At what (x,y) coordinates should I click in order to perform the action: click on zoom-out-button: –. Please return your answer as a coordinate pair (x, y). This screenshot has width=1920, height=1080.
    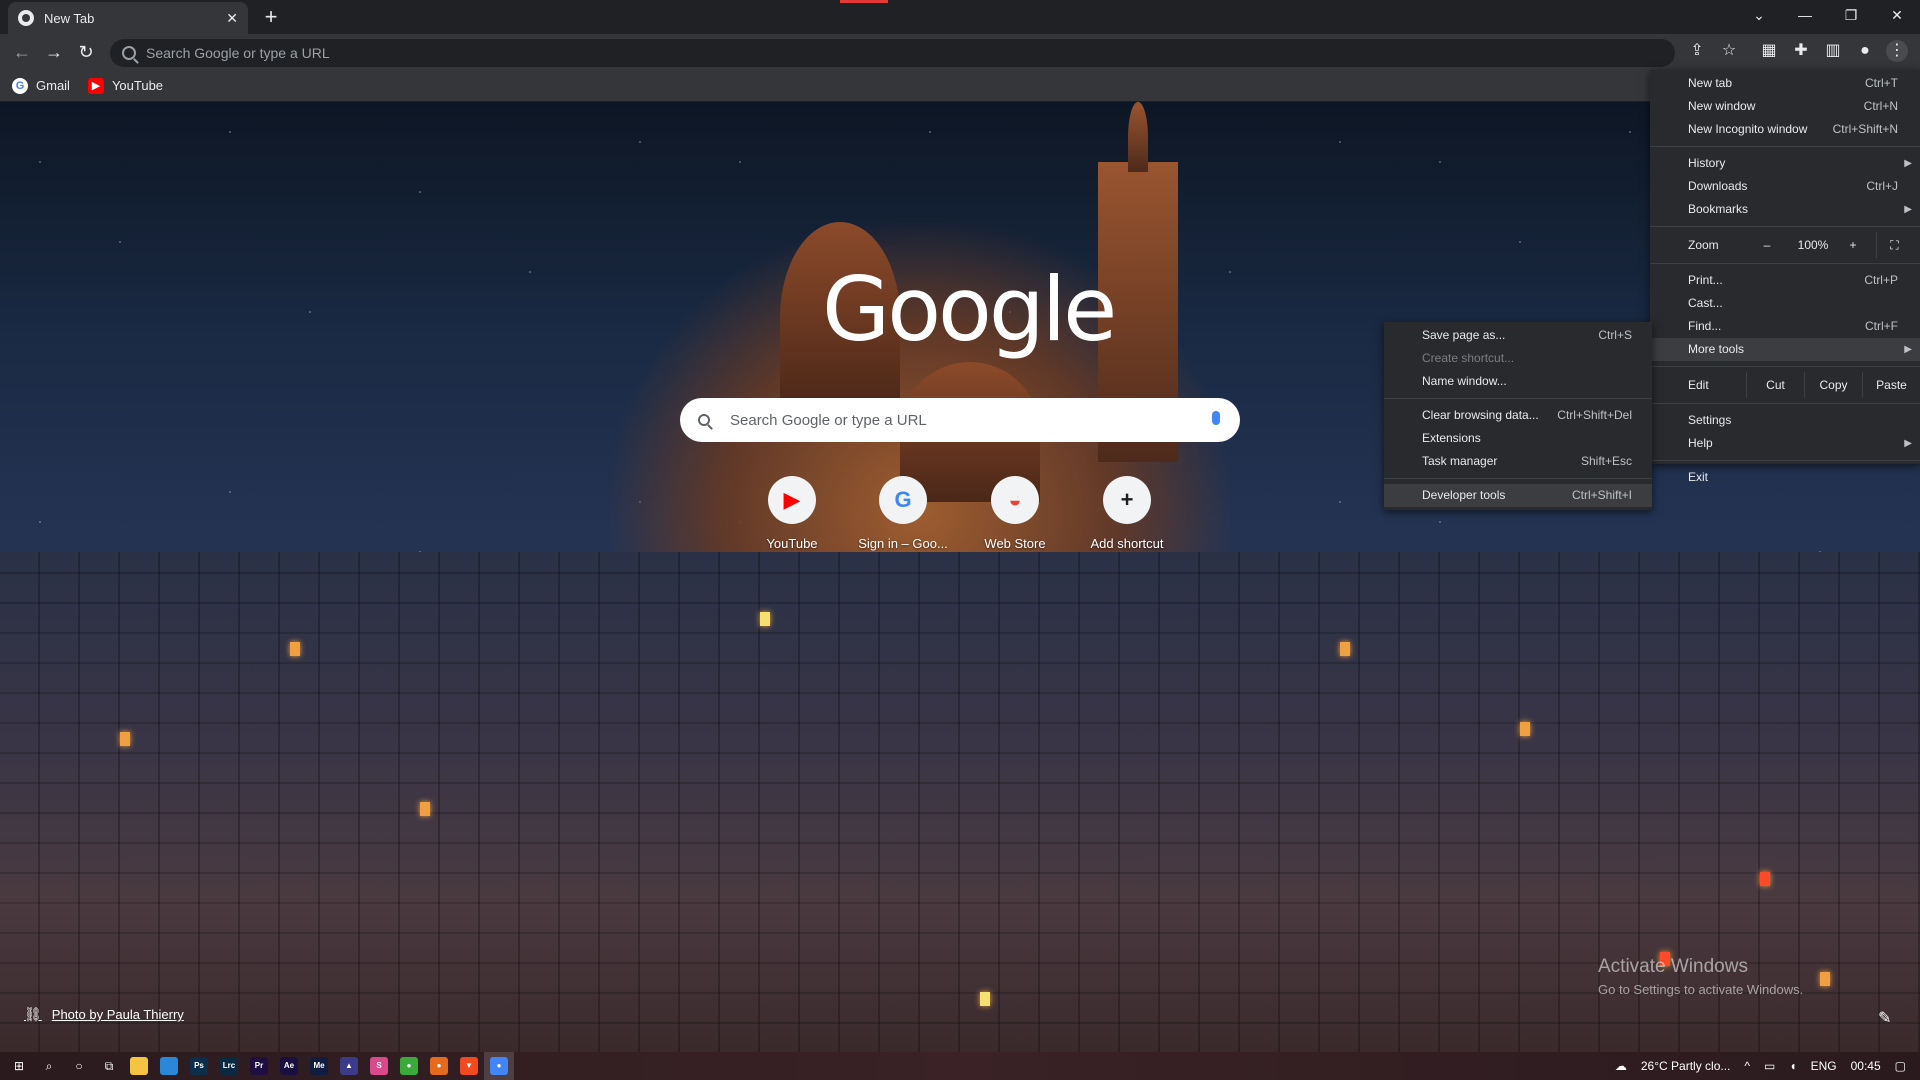
    Looking at the image, I should click on (1767, 245).